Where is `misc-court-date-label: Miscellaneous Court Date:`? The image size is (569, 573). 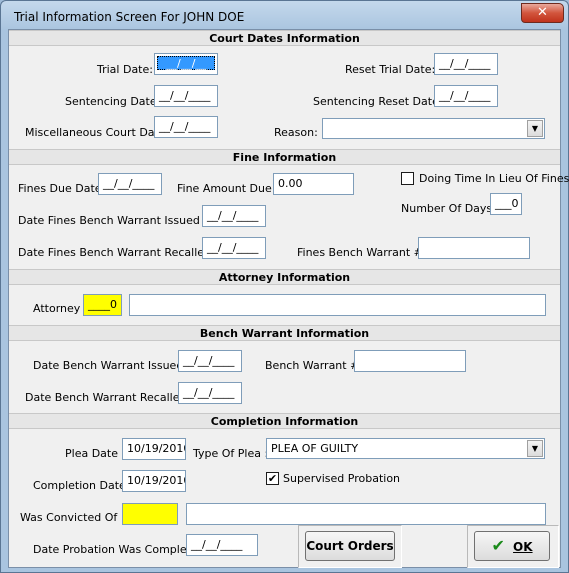 misc-court-date-label: Miscellaneous Court Date: is located at coordinates (97, 132).